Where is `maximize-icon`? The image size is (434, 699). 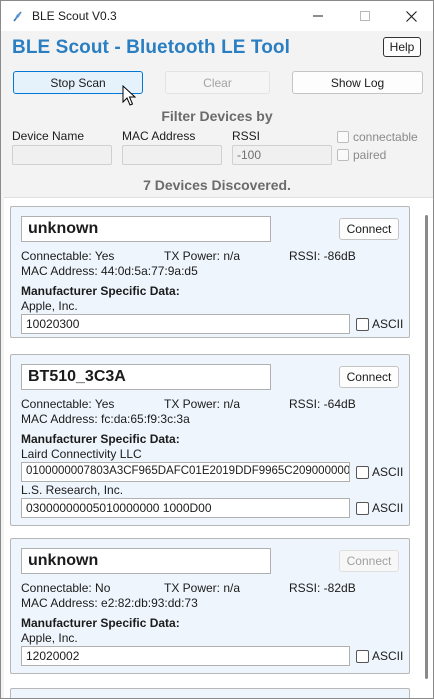 maximize-icon is located at coordinates (365, 16).